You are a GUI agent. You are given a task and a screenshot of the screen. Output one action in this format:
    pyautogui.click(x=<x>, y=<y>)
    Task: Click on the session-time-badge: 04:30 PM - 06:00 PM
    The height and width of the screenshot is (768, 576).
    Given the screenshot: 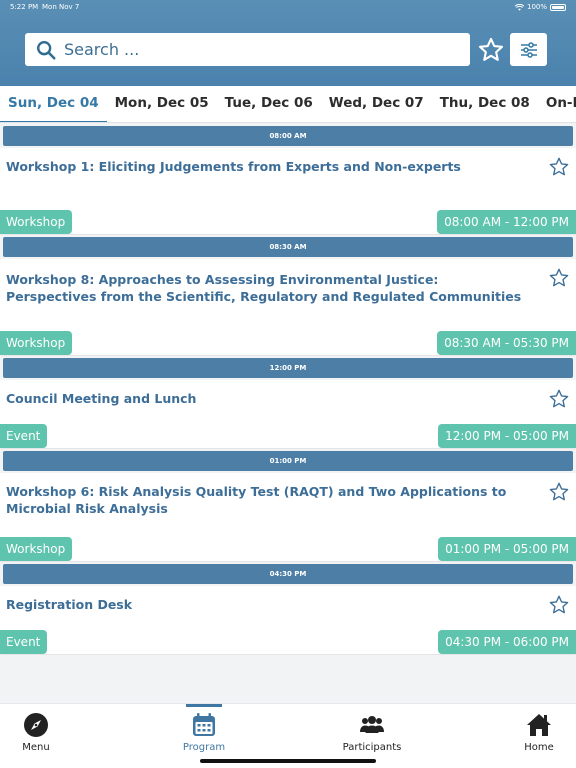 What is the action you would take?
    pyautogui.click(x=507, y=642)
    